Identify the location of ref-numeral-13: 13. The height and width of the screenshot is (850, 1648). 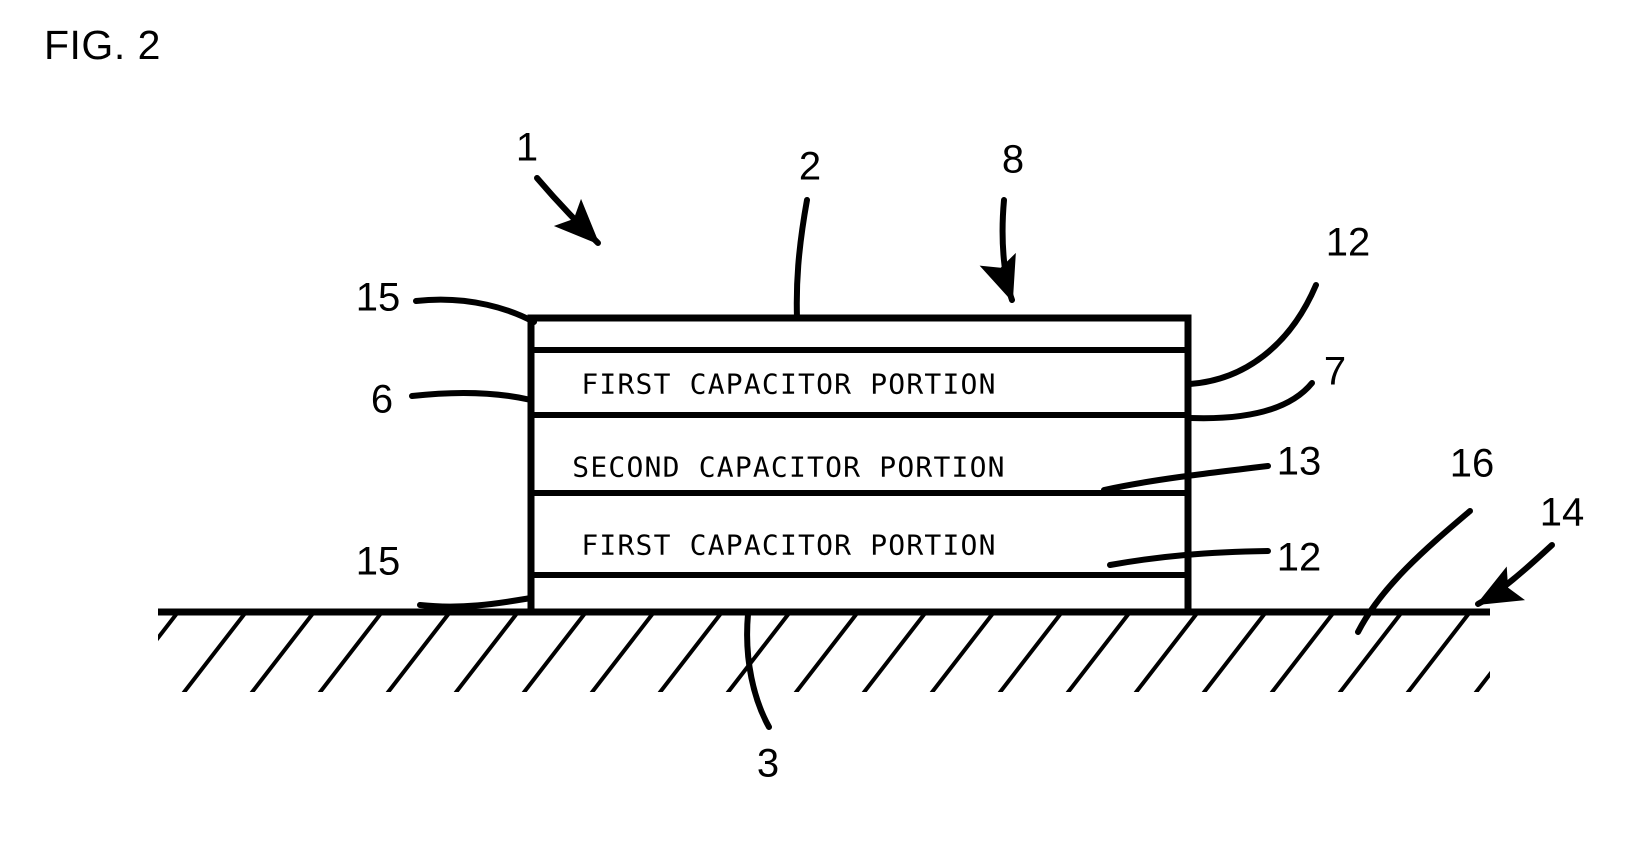
(1299, 461).